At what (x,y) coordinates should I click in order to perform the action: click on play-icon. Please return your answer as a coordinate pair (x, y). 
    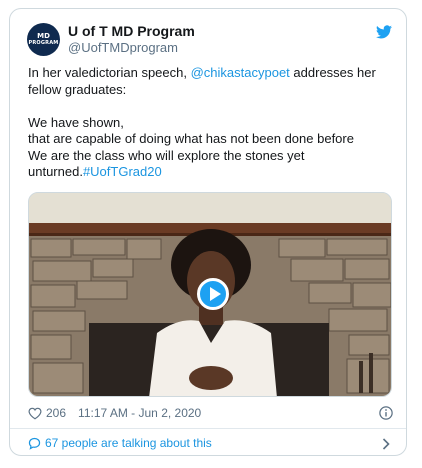
    Looking at the image, I should click on (213, 294).